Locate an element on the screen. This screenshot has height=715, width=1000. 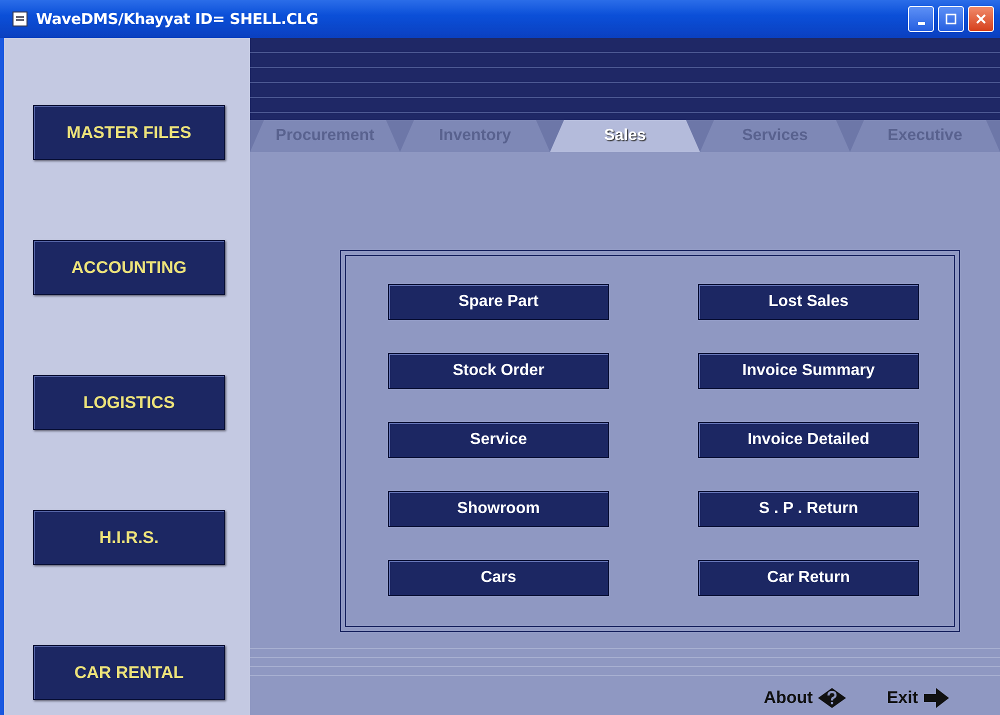
arrow-right-icon is located at coordinates (936, 697).